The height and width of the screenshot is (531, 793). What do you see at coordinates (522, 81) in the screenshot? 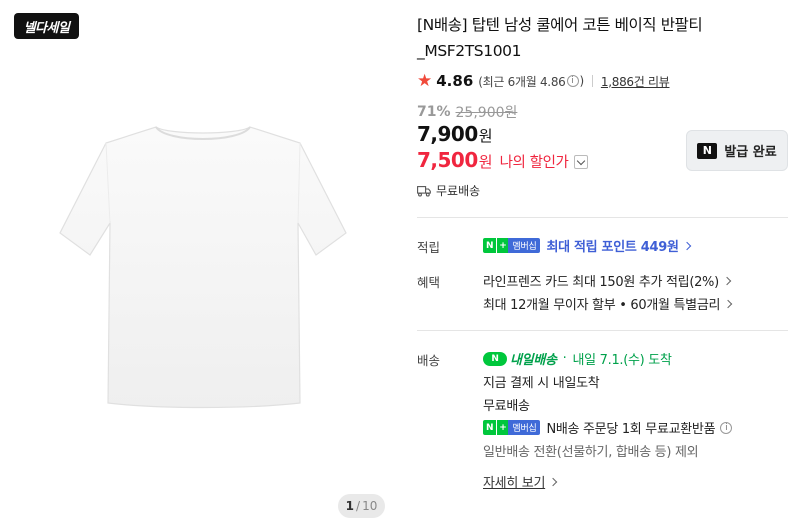
I see `rating-recent: (최근 6개월 4.86` at bounding box center [522, 81].